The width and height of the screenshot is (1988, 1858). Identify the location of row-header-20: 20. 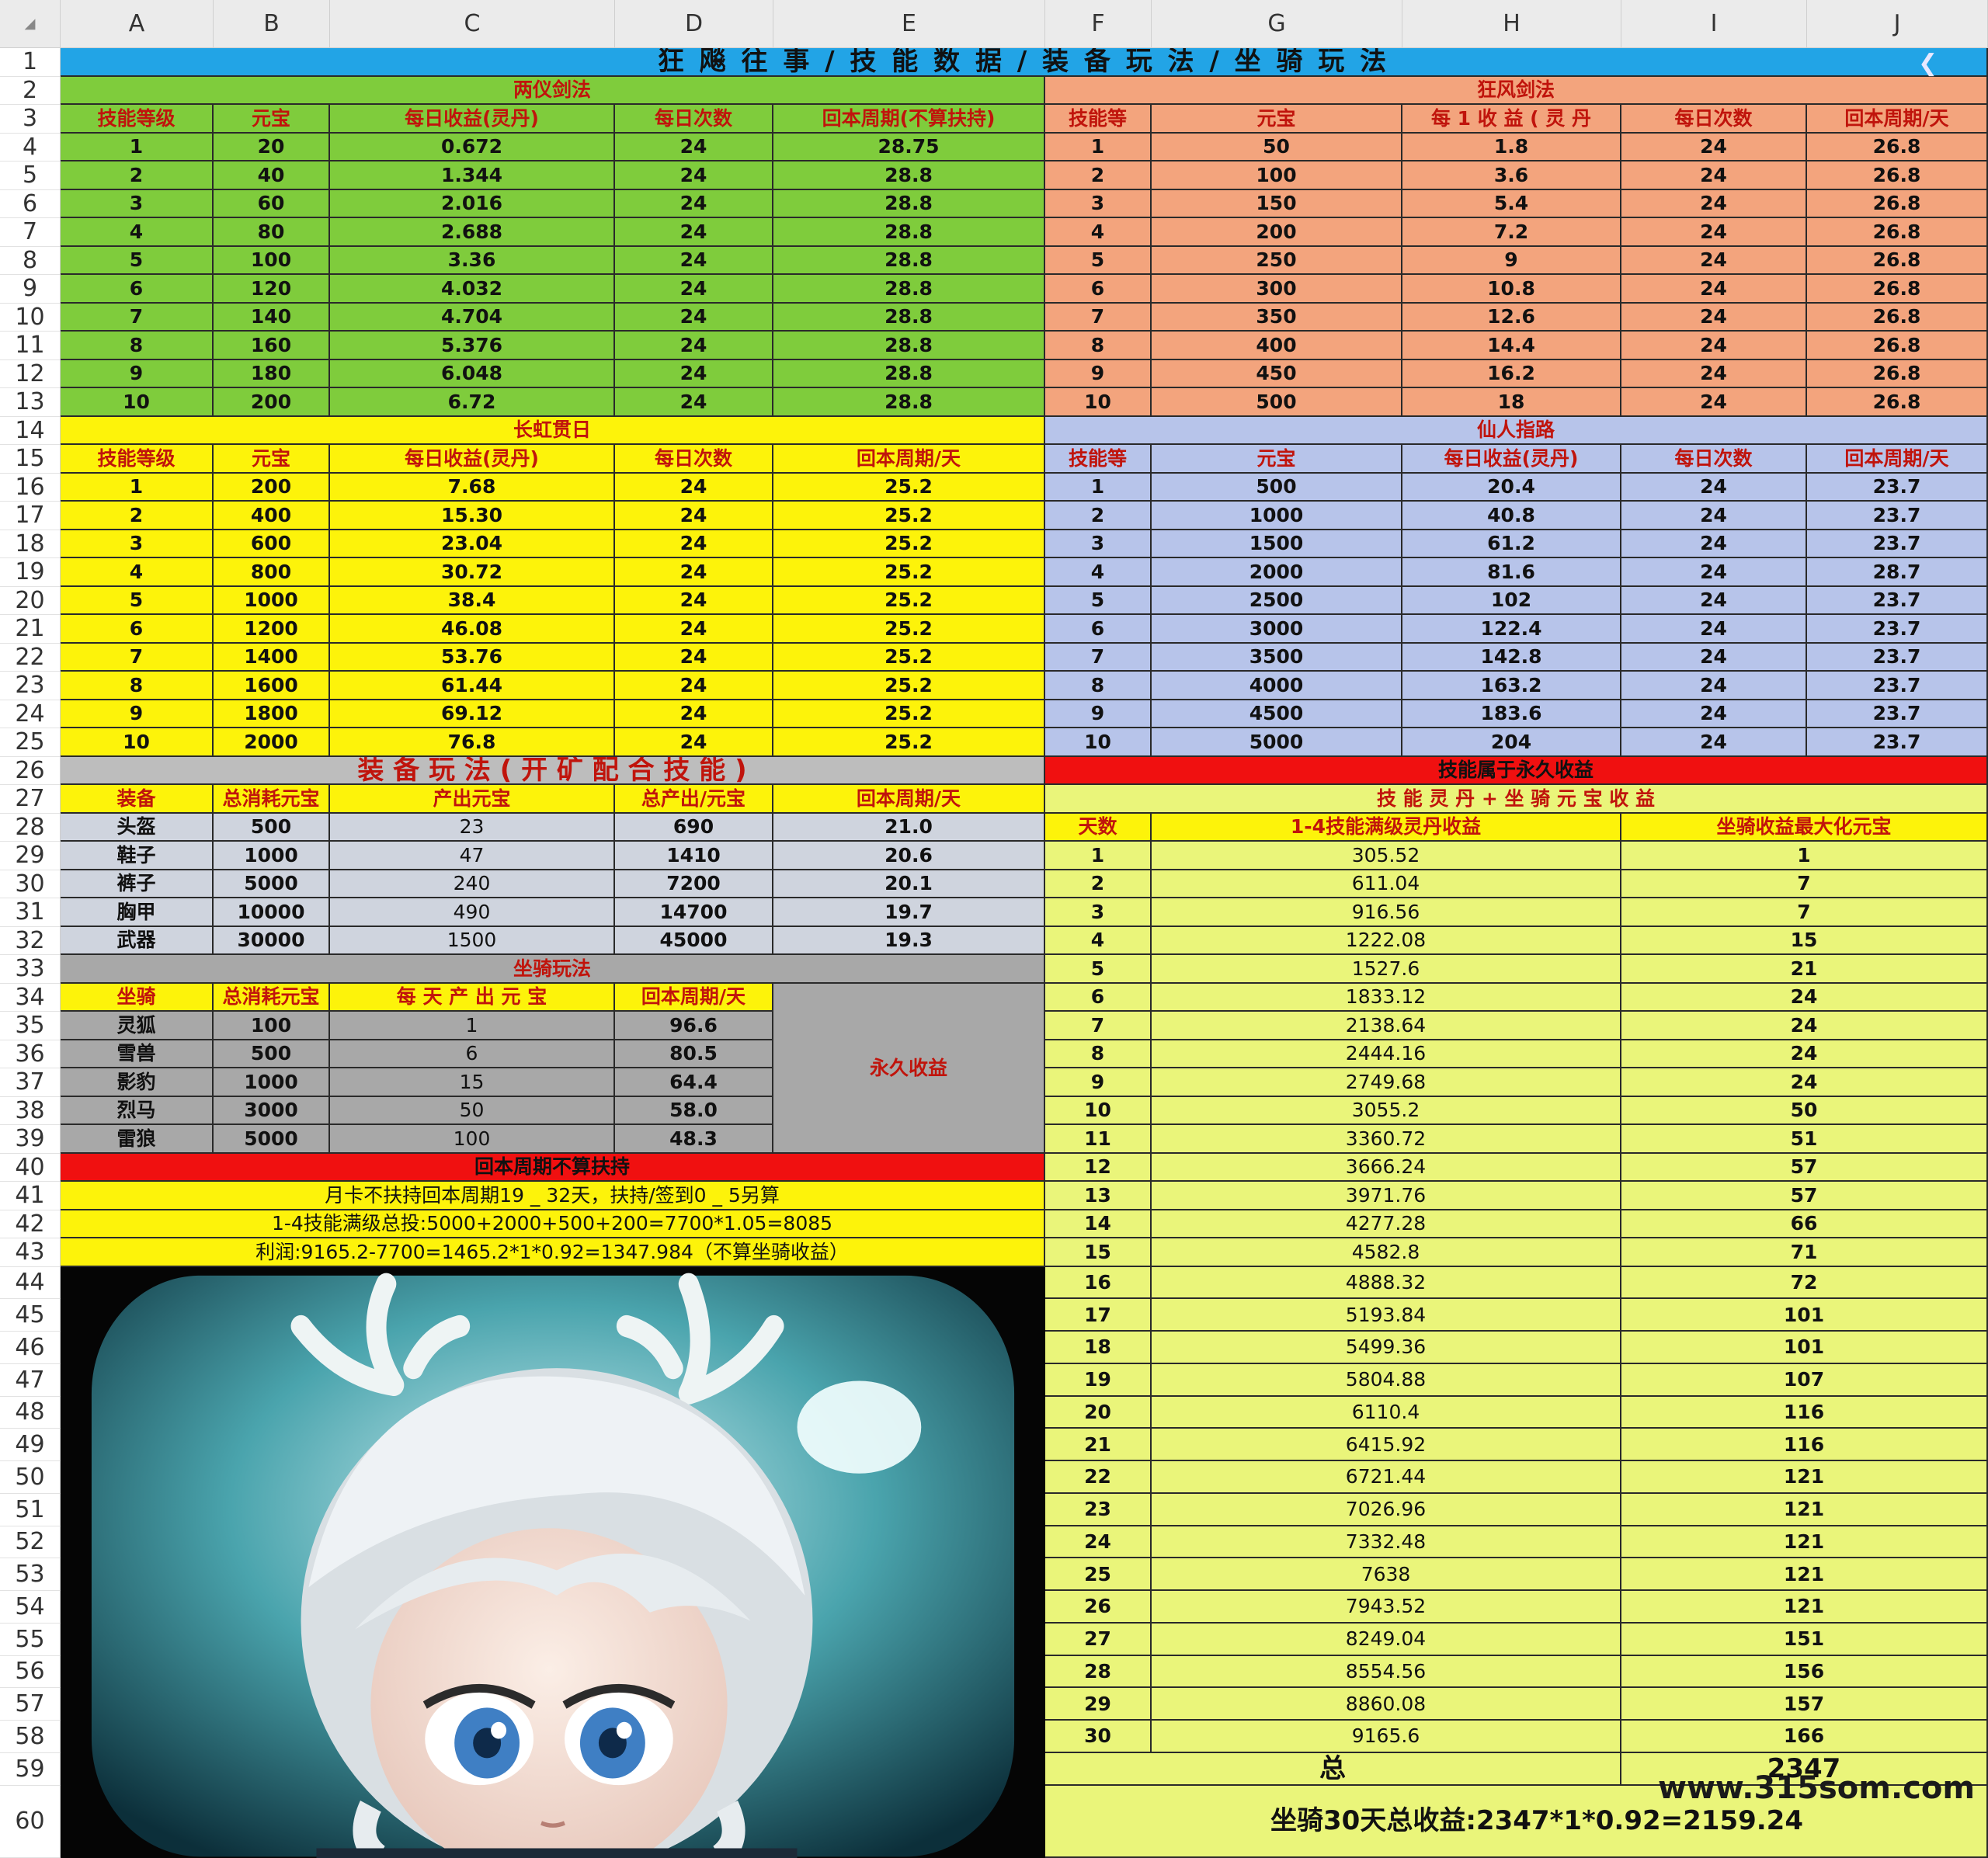
(31, 600).